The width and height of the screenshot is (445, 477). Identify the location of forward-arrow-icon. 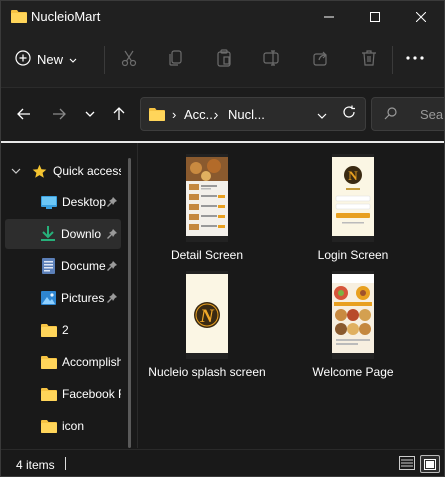
(59, 114).